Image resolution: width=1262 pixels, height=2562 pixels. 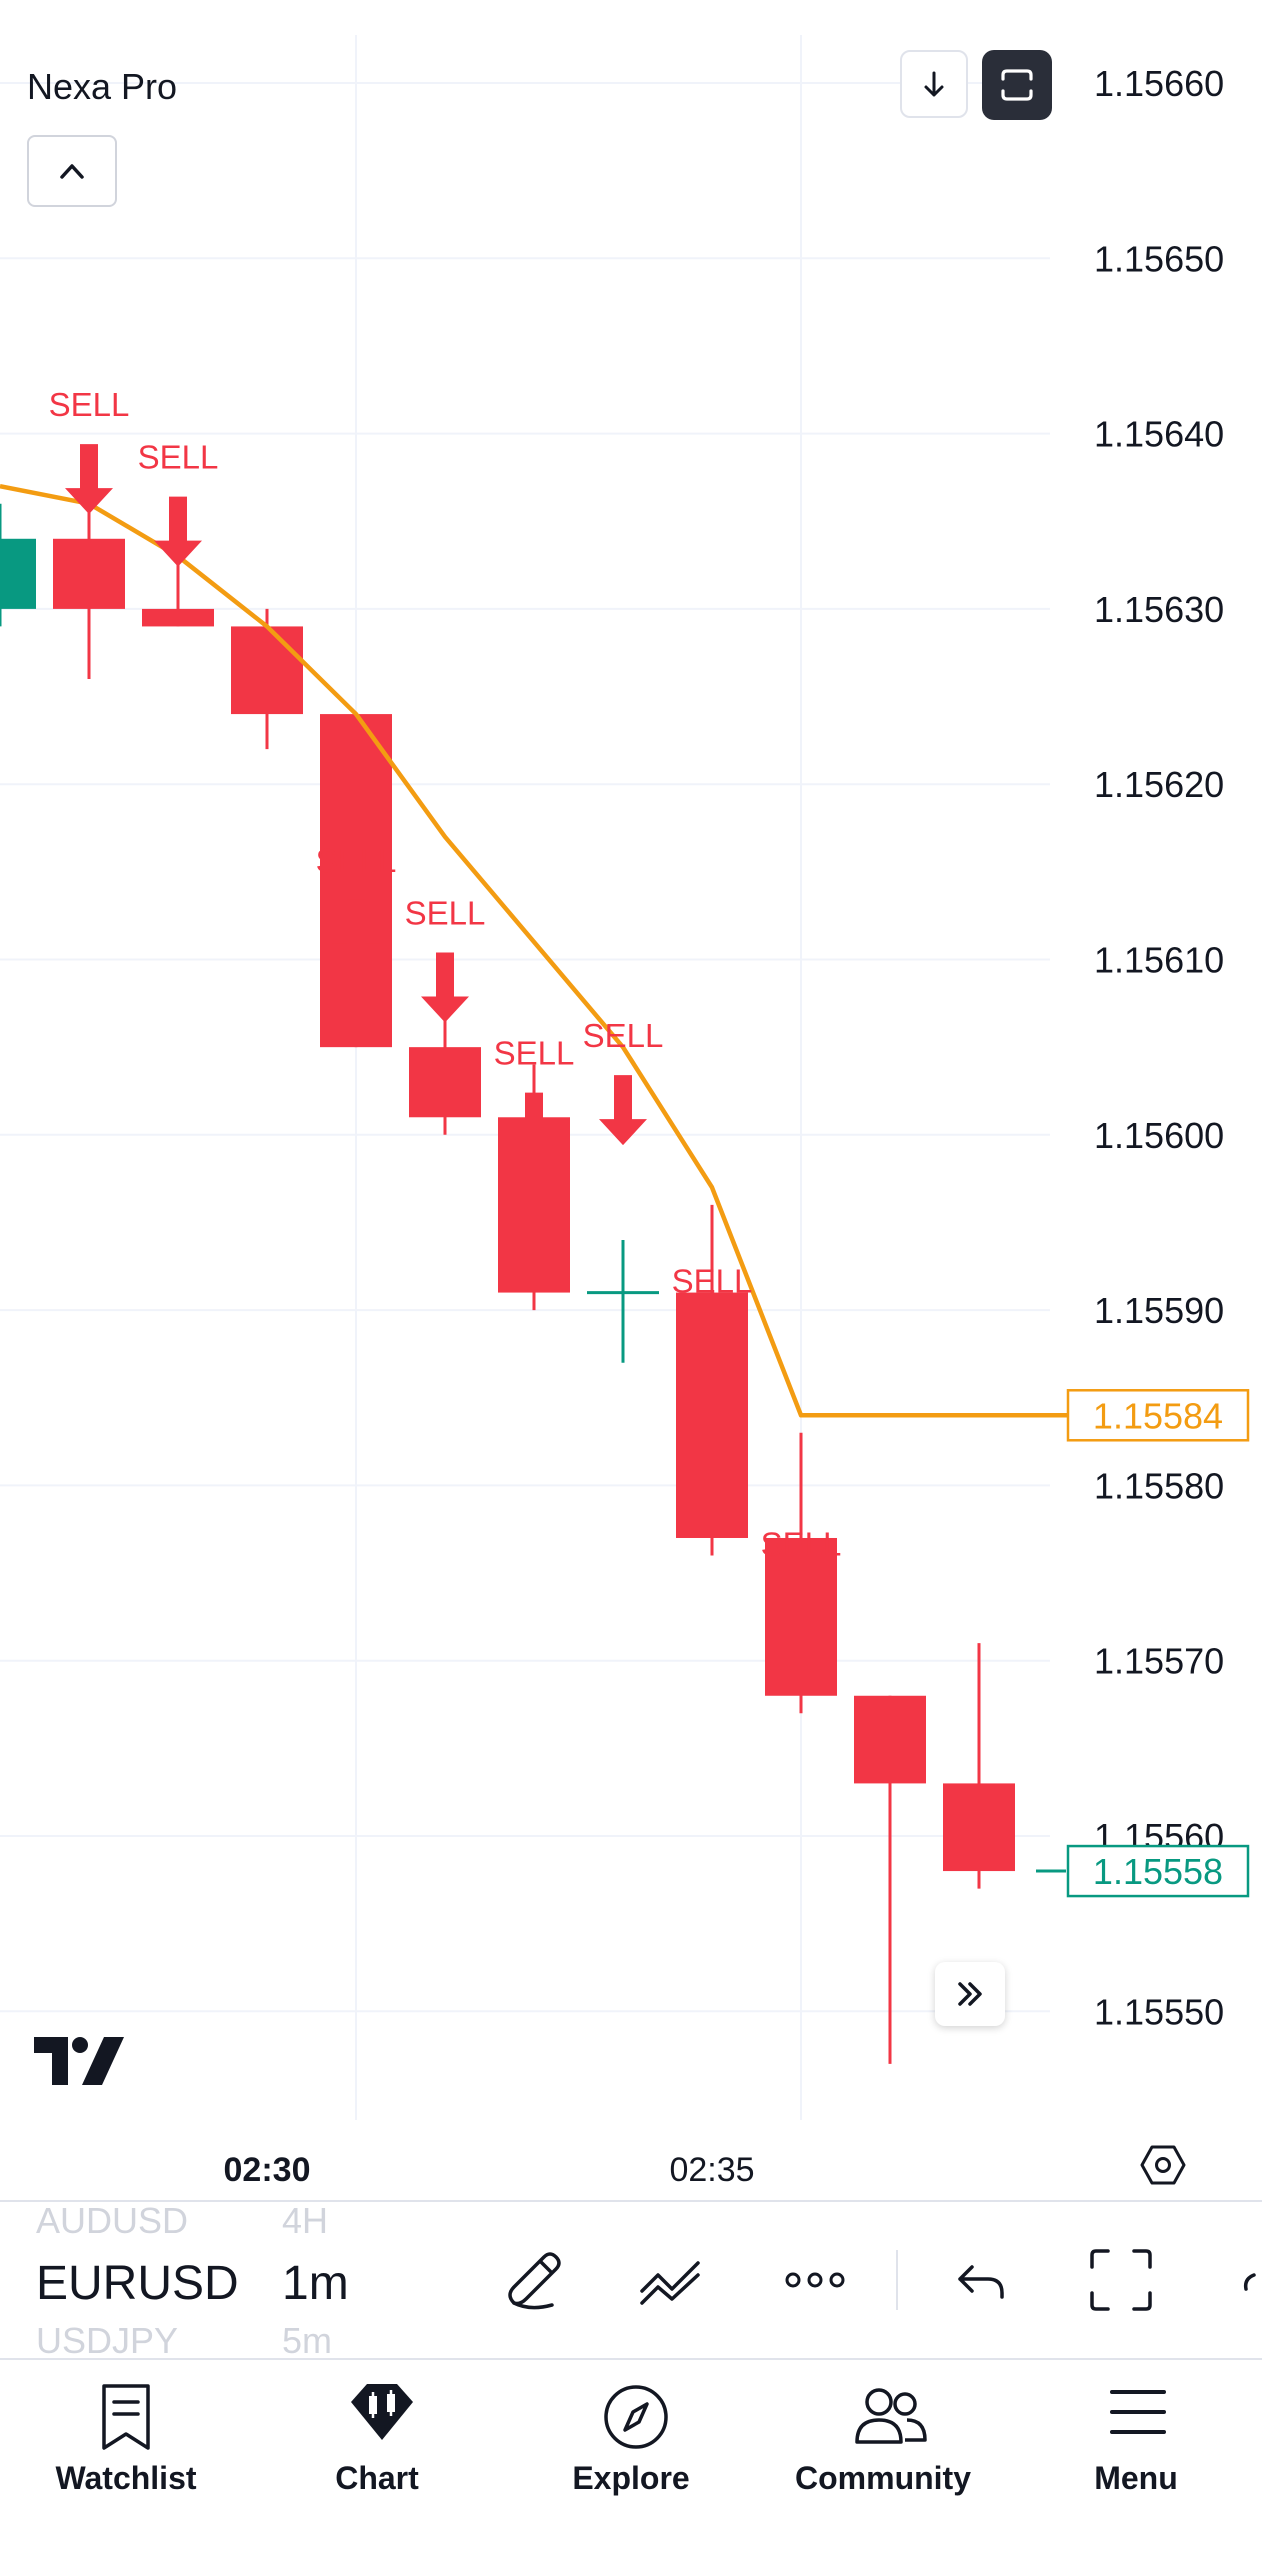 What do you see at coordinates (1159, 258) in the screenshot?
I see `y-axis-tick-label: 1.15650` at bounding box center [1159, 258].